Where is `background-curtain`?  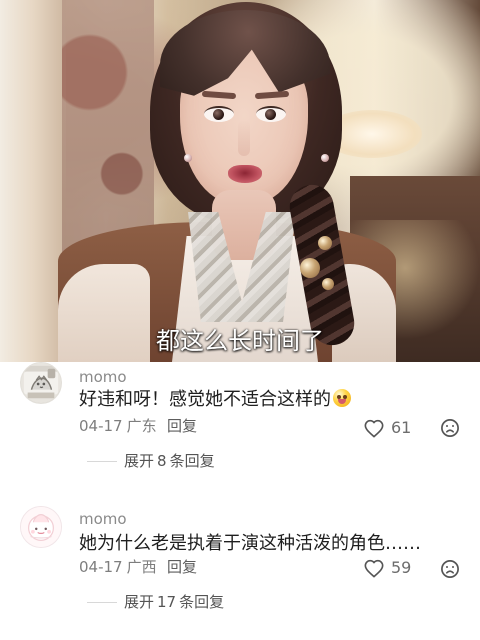 background-curtain is located at coordinates (33, 181).